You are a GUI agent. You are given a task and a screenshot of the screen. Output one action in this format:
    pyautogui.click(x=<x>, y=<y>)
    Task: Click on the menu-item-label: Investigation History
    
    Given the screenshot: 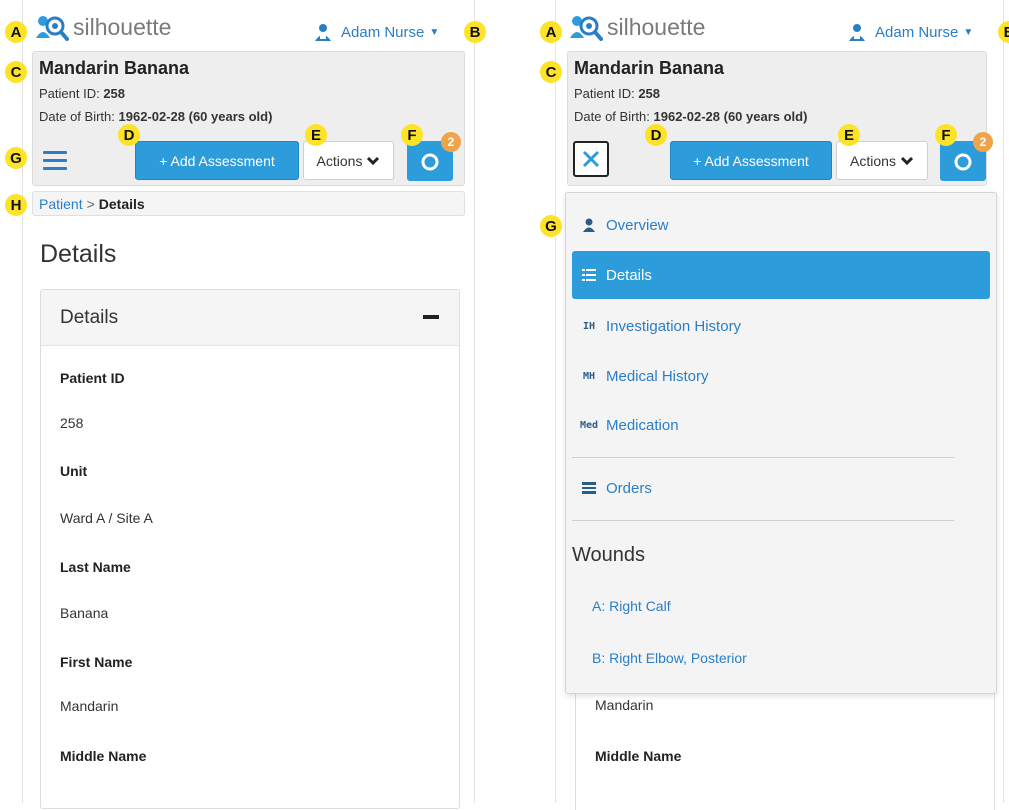 What is the action you would take?
    pyautogui.click(x=674, y=326)
    